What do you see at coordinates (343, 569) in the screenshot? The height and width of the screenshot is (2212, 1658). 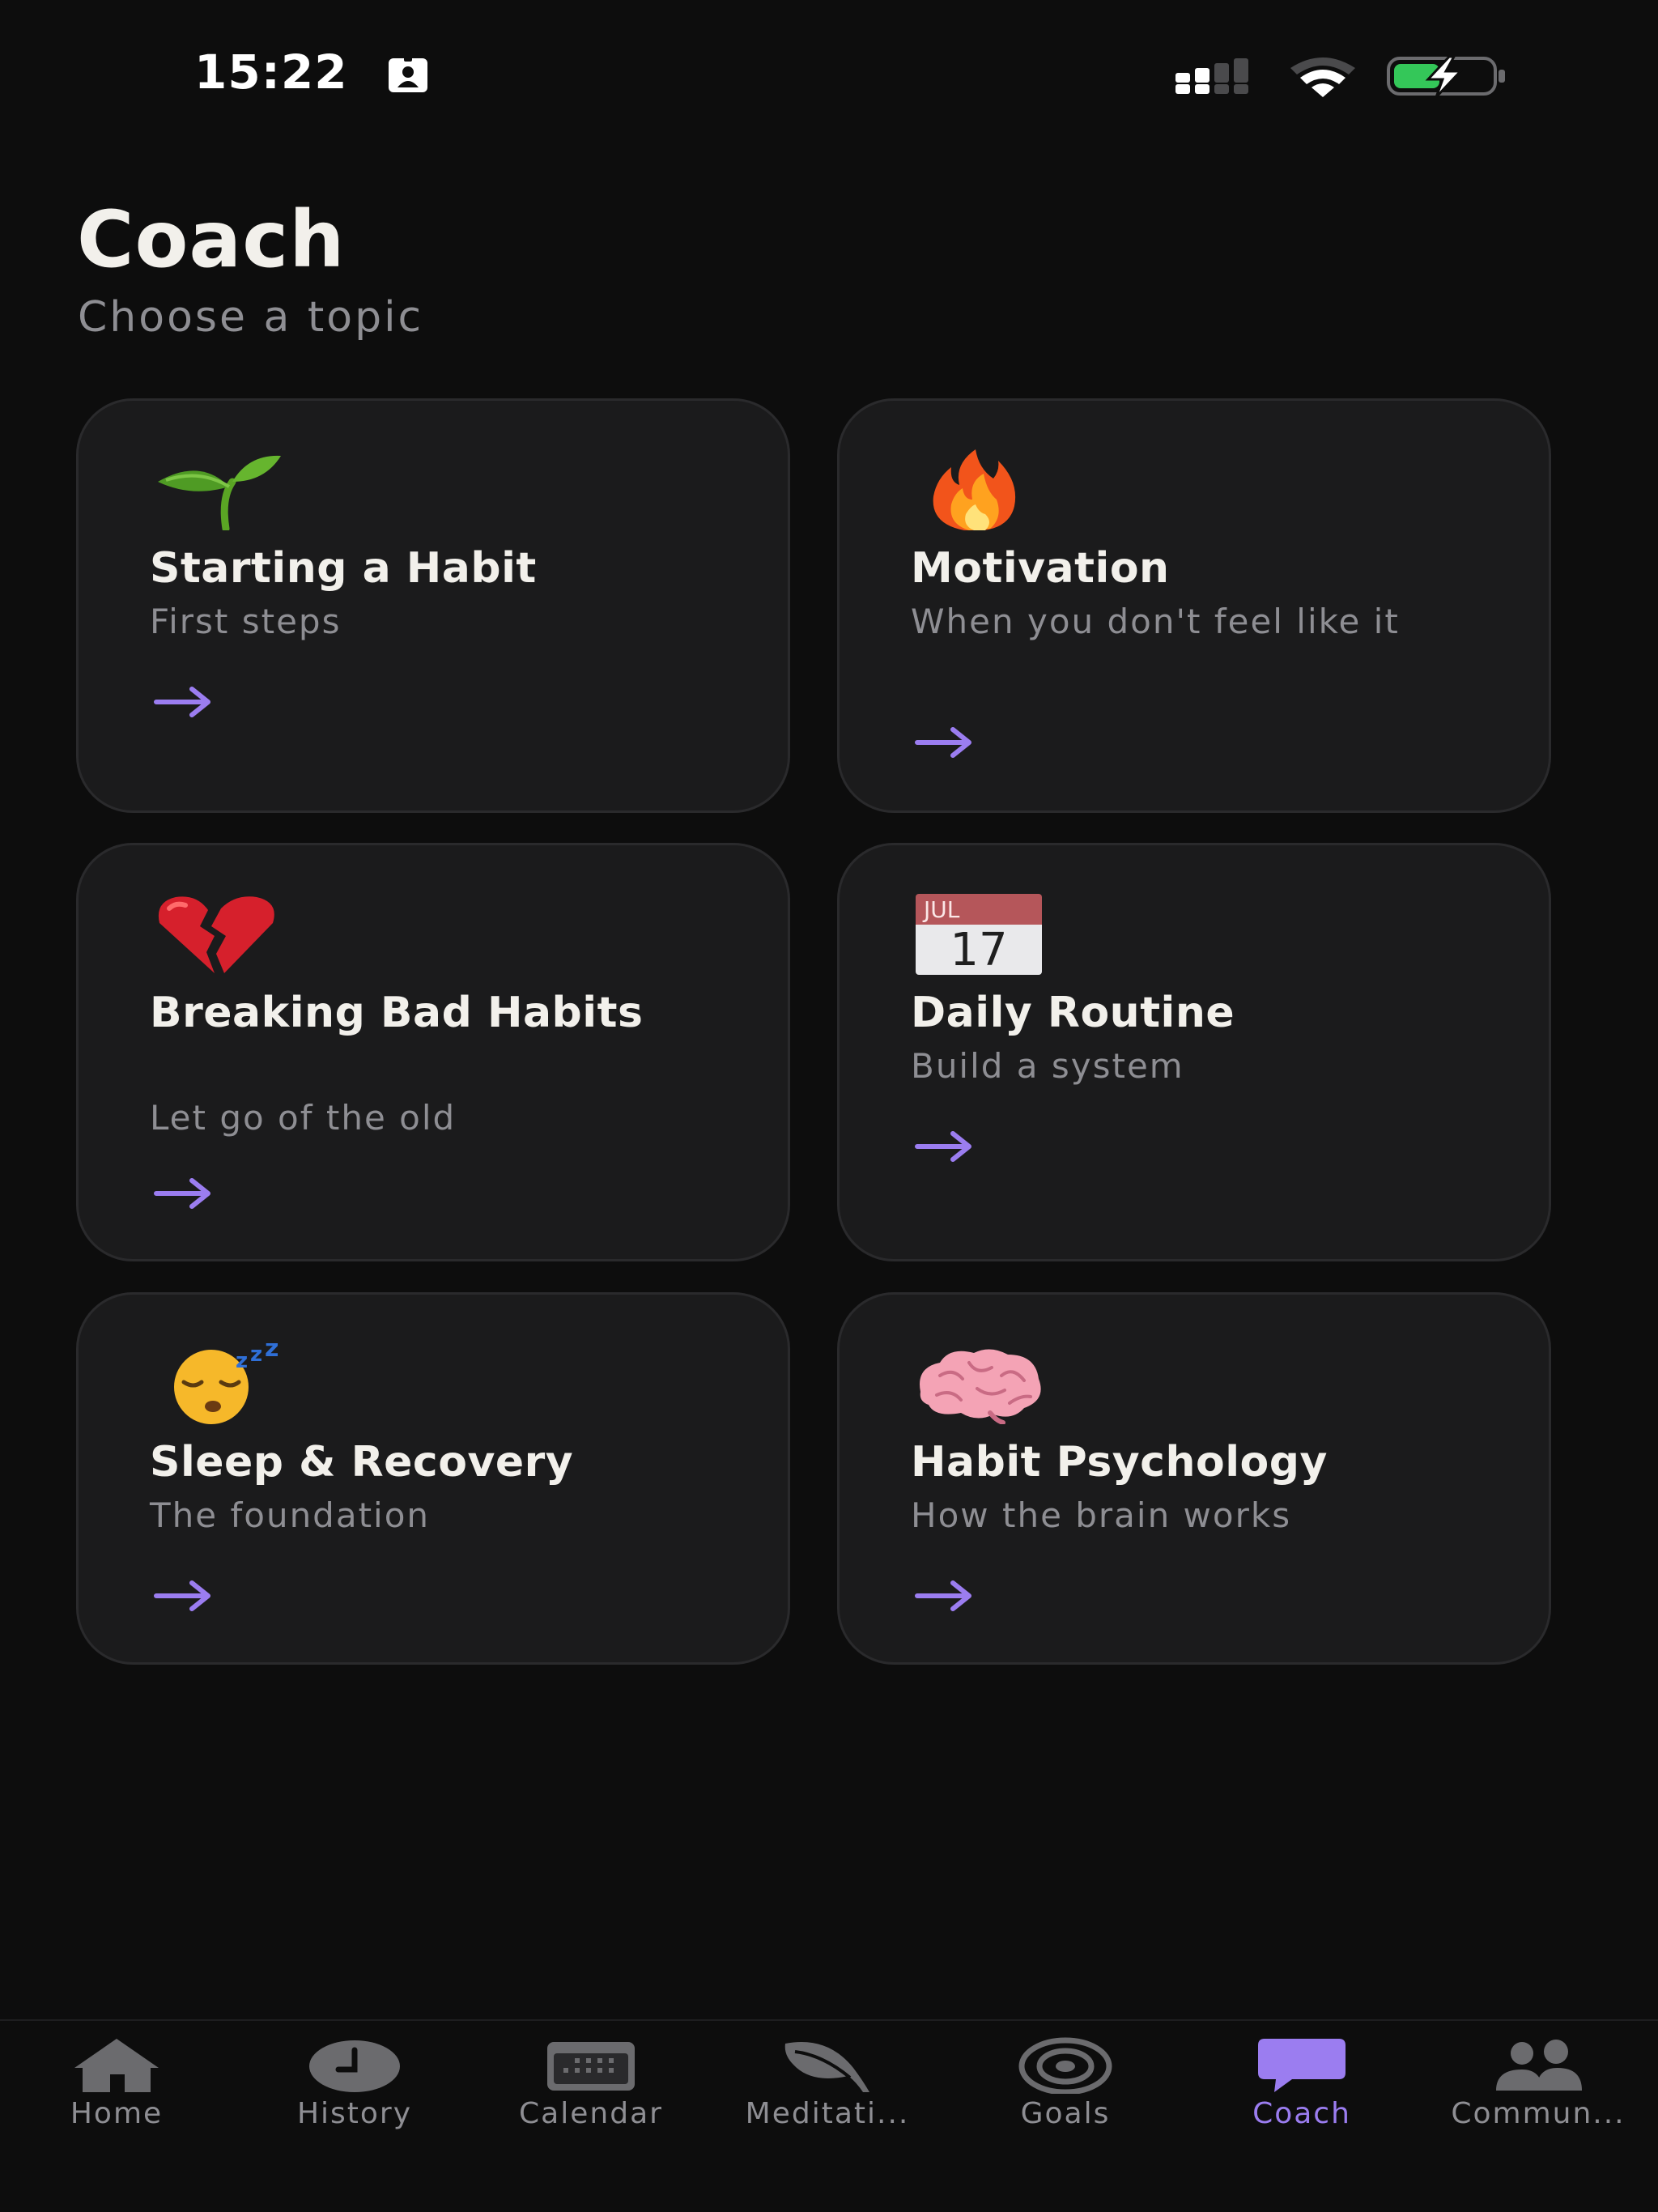 I see `topic-title: Starting a Habit` at bounding box center [343, 569].